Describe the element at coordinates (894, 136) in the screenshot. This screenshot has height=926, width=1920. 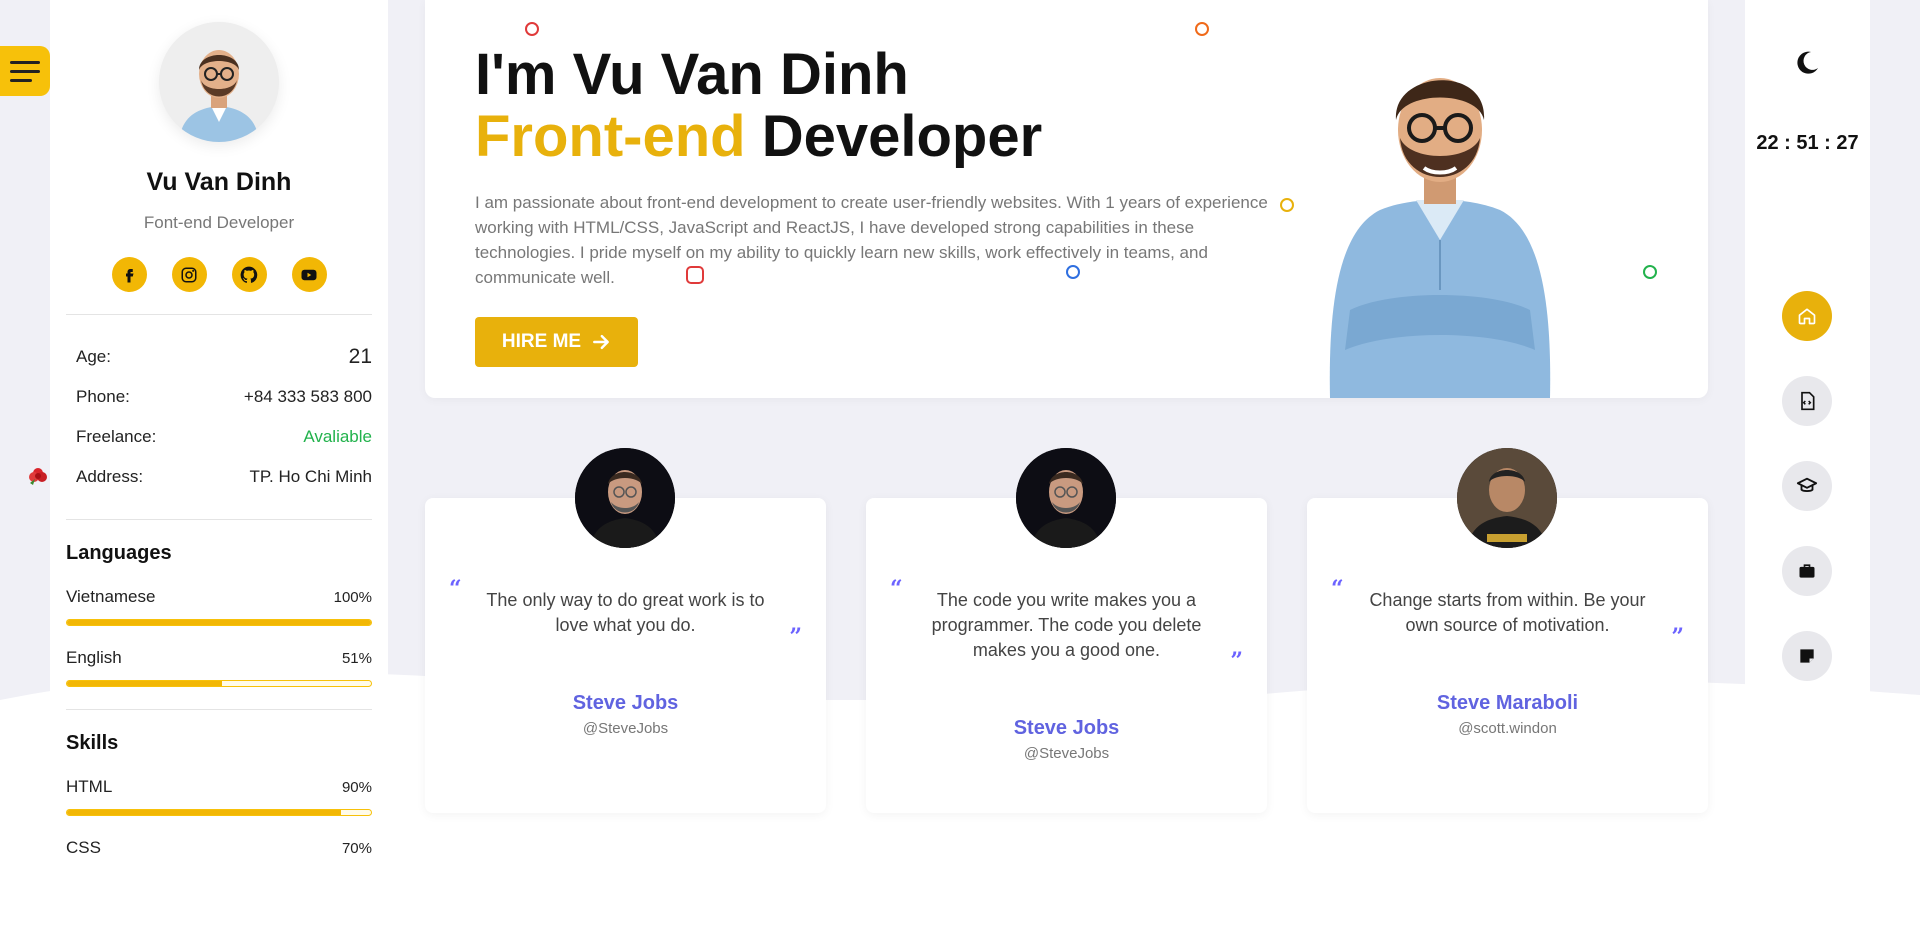
I see `hero-title-rest: Developer` at that location.